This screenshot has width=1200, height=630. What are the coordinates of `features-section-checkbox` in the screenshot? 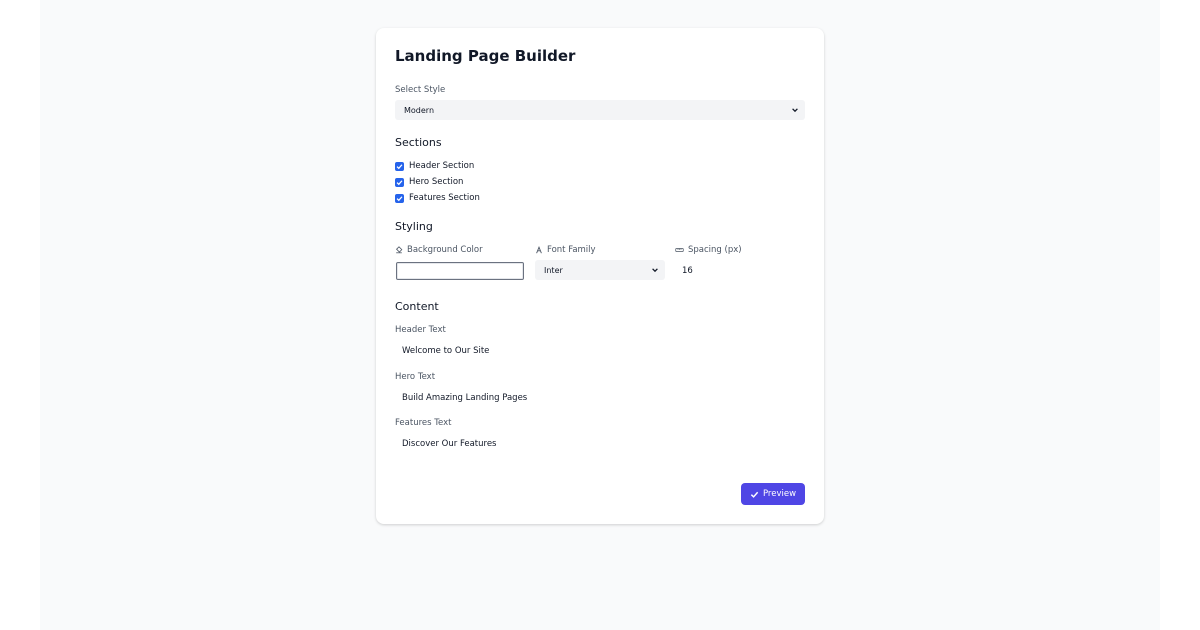 It's located at (399, 198).